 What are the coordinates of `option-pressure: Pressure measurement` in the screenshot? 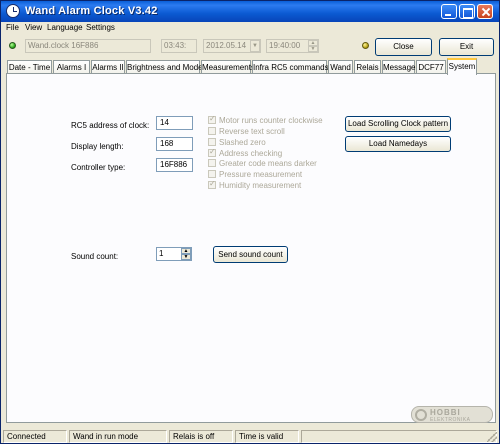 It's located at (255, 174).